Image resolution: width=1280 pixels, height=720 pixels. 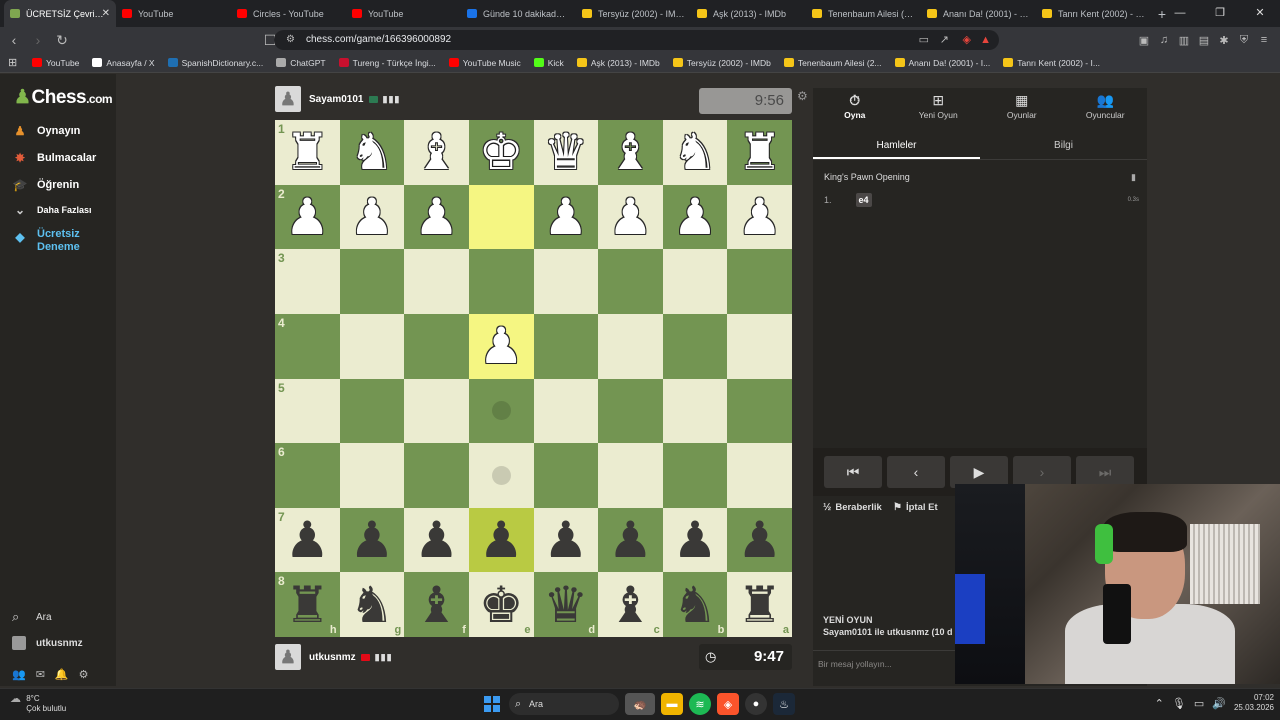 What do you see at coordinates (46, 131) in the screenshot?
I see `sidebar-item-0: ♟ Oynayın` at bounding box center [46, 131].